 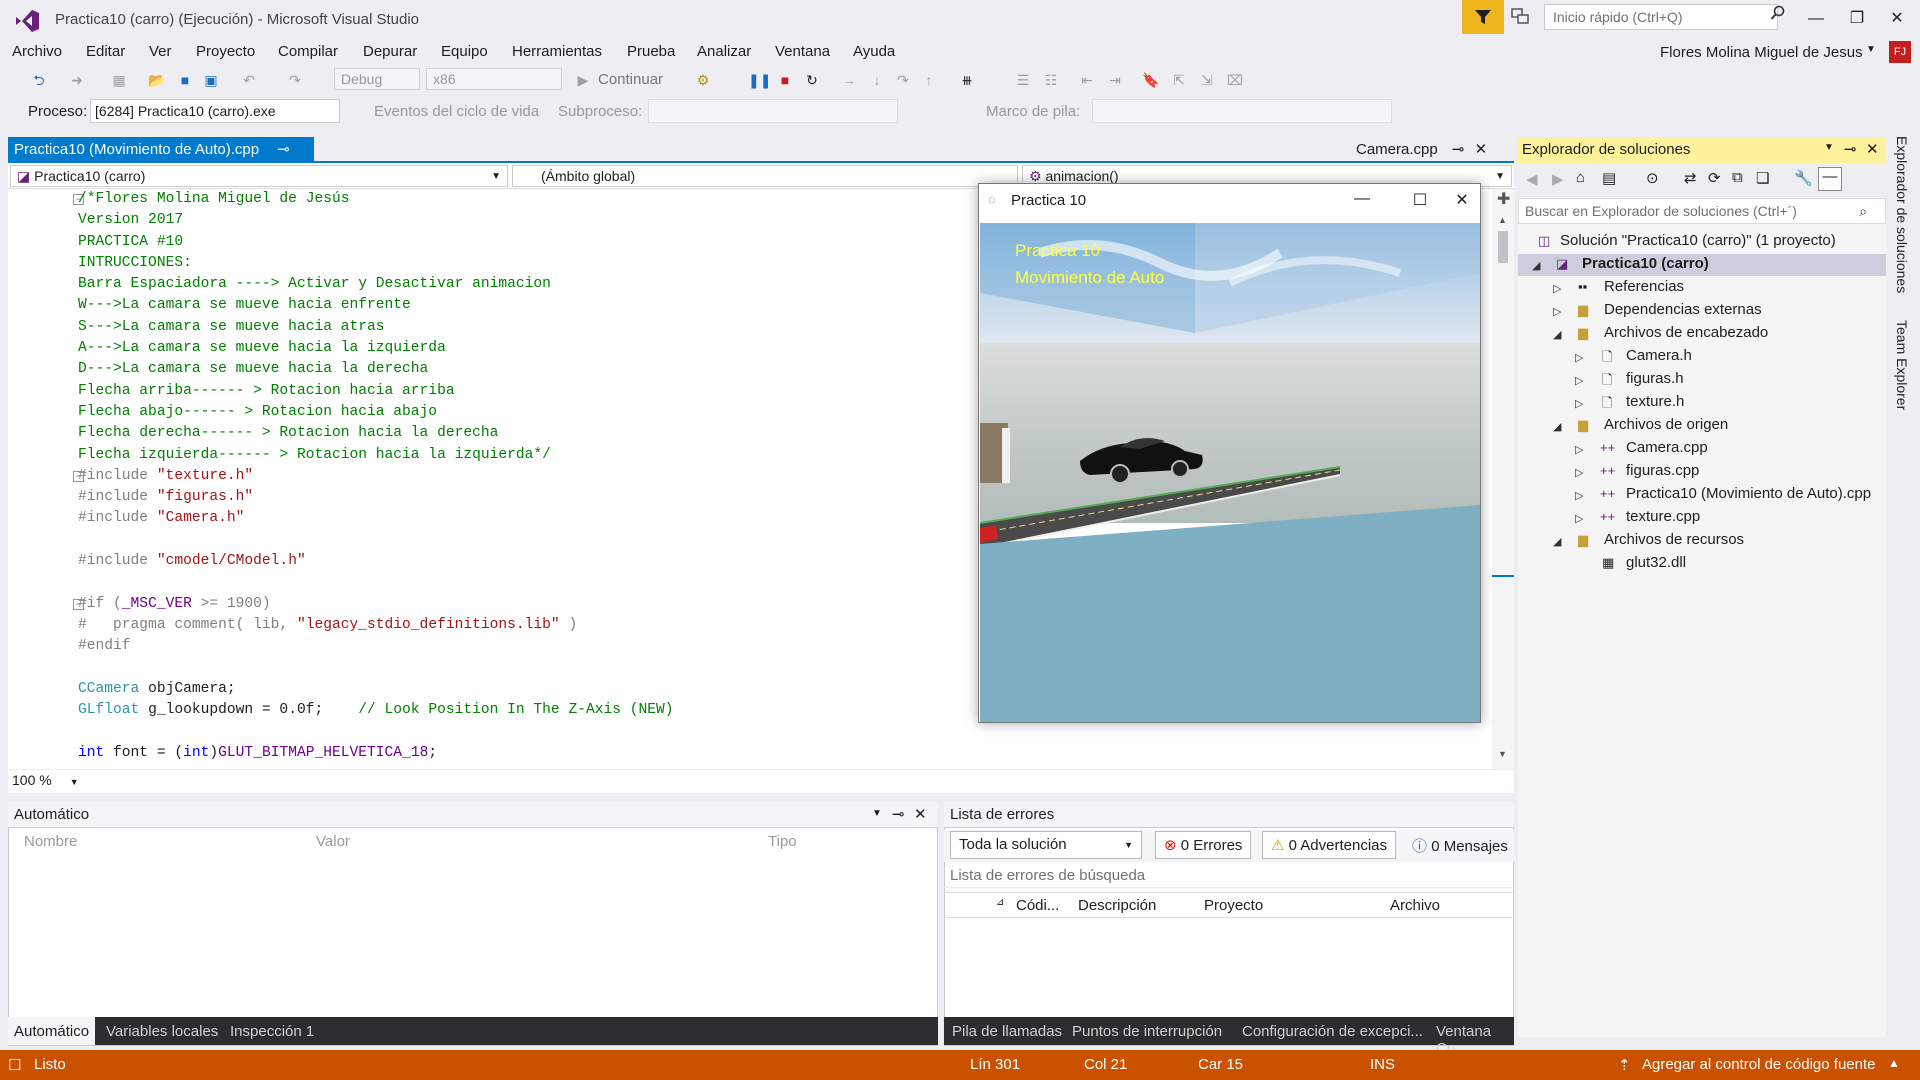 What do you see at coordinates (1900, 52) in the screenshot?
I see `avatar: FJ` at bounding box center [1900, 52].